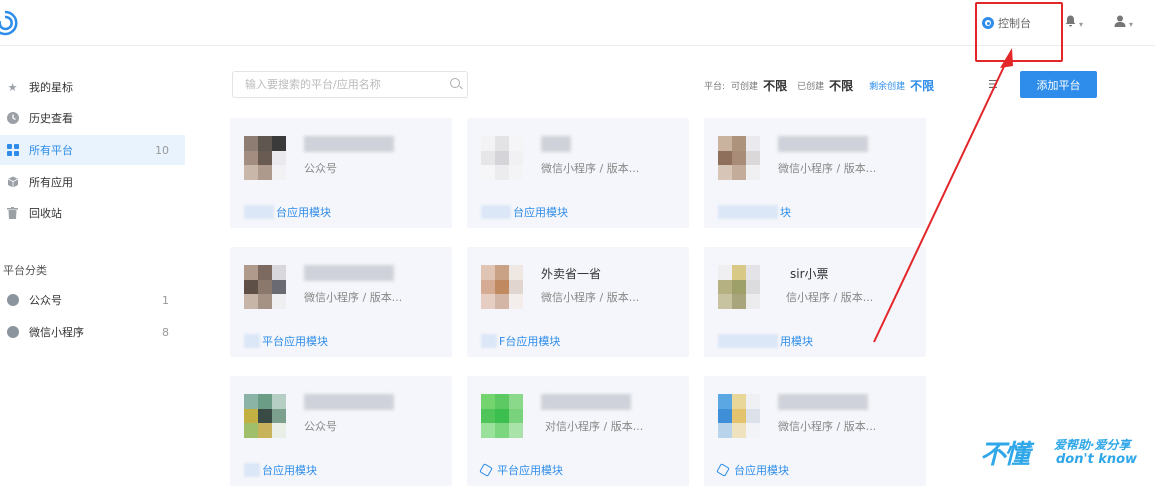 This screenshot has width=1155, height=486. Describe the element at coordinates (785, 212) in the screenshot. I see `card-footer-label: 块` at that location.